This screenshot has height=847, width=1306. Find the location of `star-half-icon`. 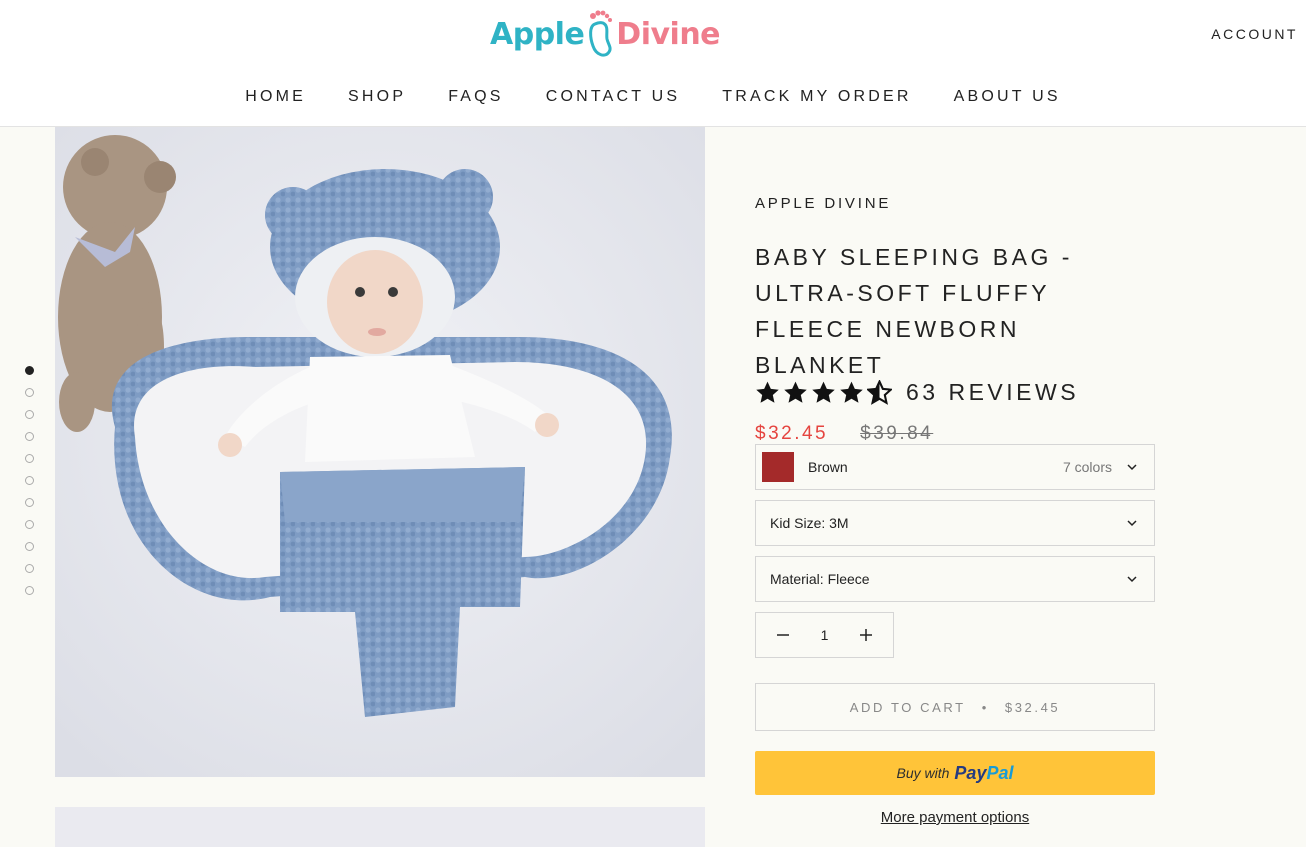

star-half-icon is located at coordinates (879, 392).